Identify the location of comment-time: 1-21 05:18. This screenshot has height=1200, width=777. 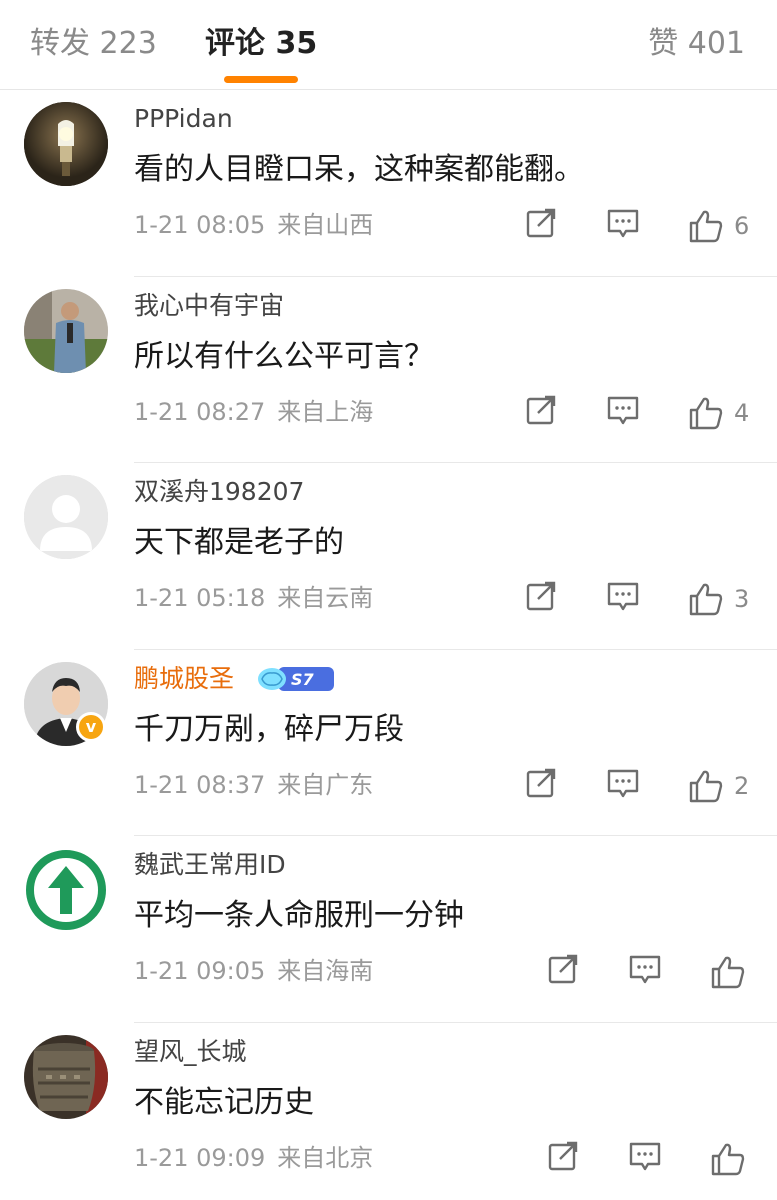
(200, 598).